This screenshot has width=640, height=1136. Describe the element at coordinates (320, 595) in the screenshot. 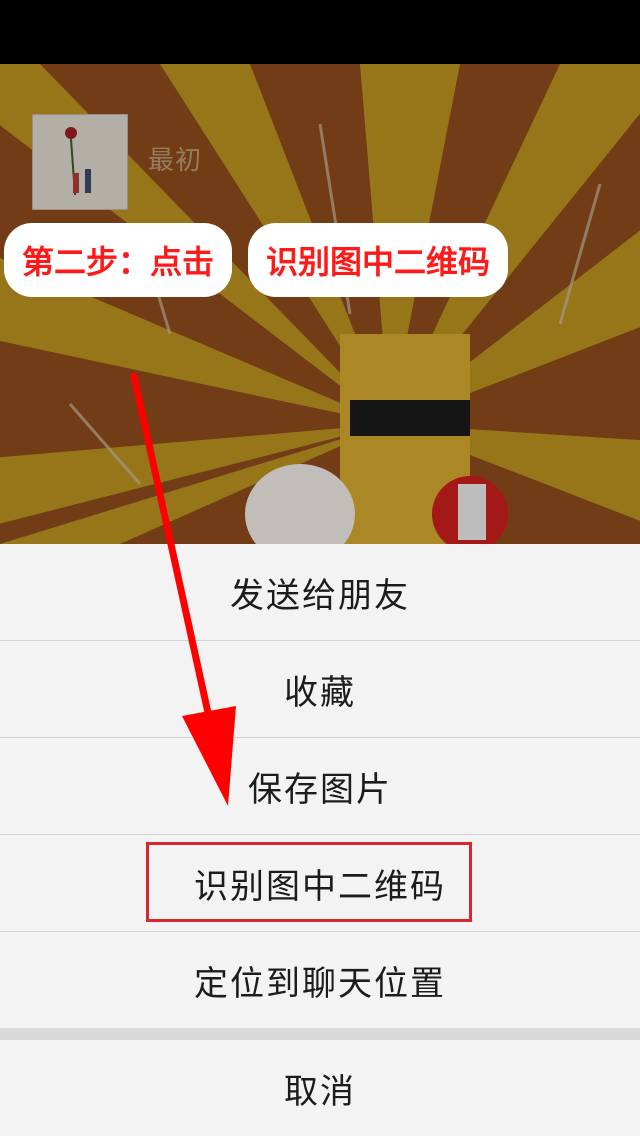

I see `send-to-friend-label: 发送给朋友` at that location.